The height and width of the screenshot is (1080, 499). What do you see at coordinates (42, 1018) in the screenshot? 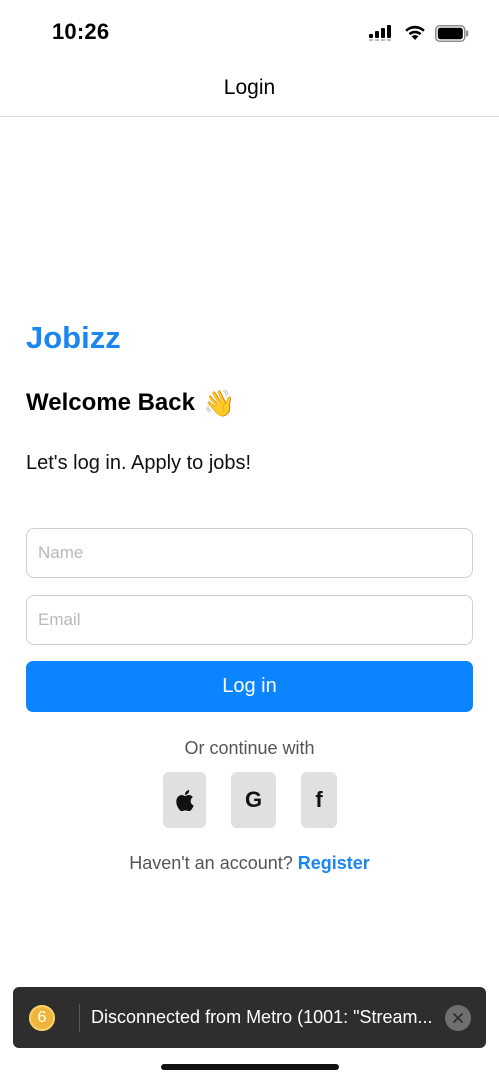
I see `toast-count-badge: 6` at bounding box center [42, 1018].